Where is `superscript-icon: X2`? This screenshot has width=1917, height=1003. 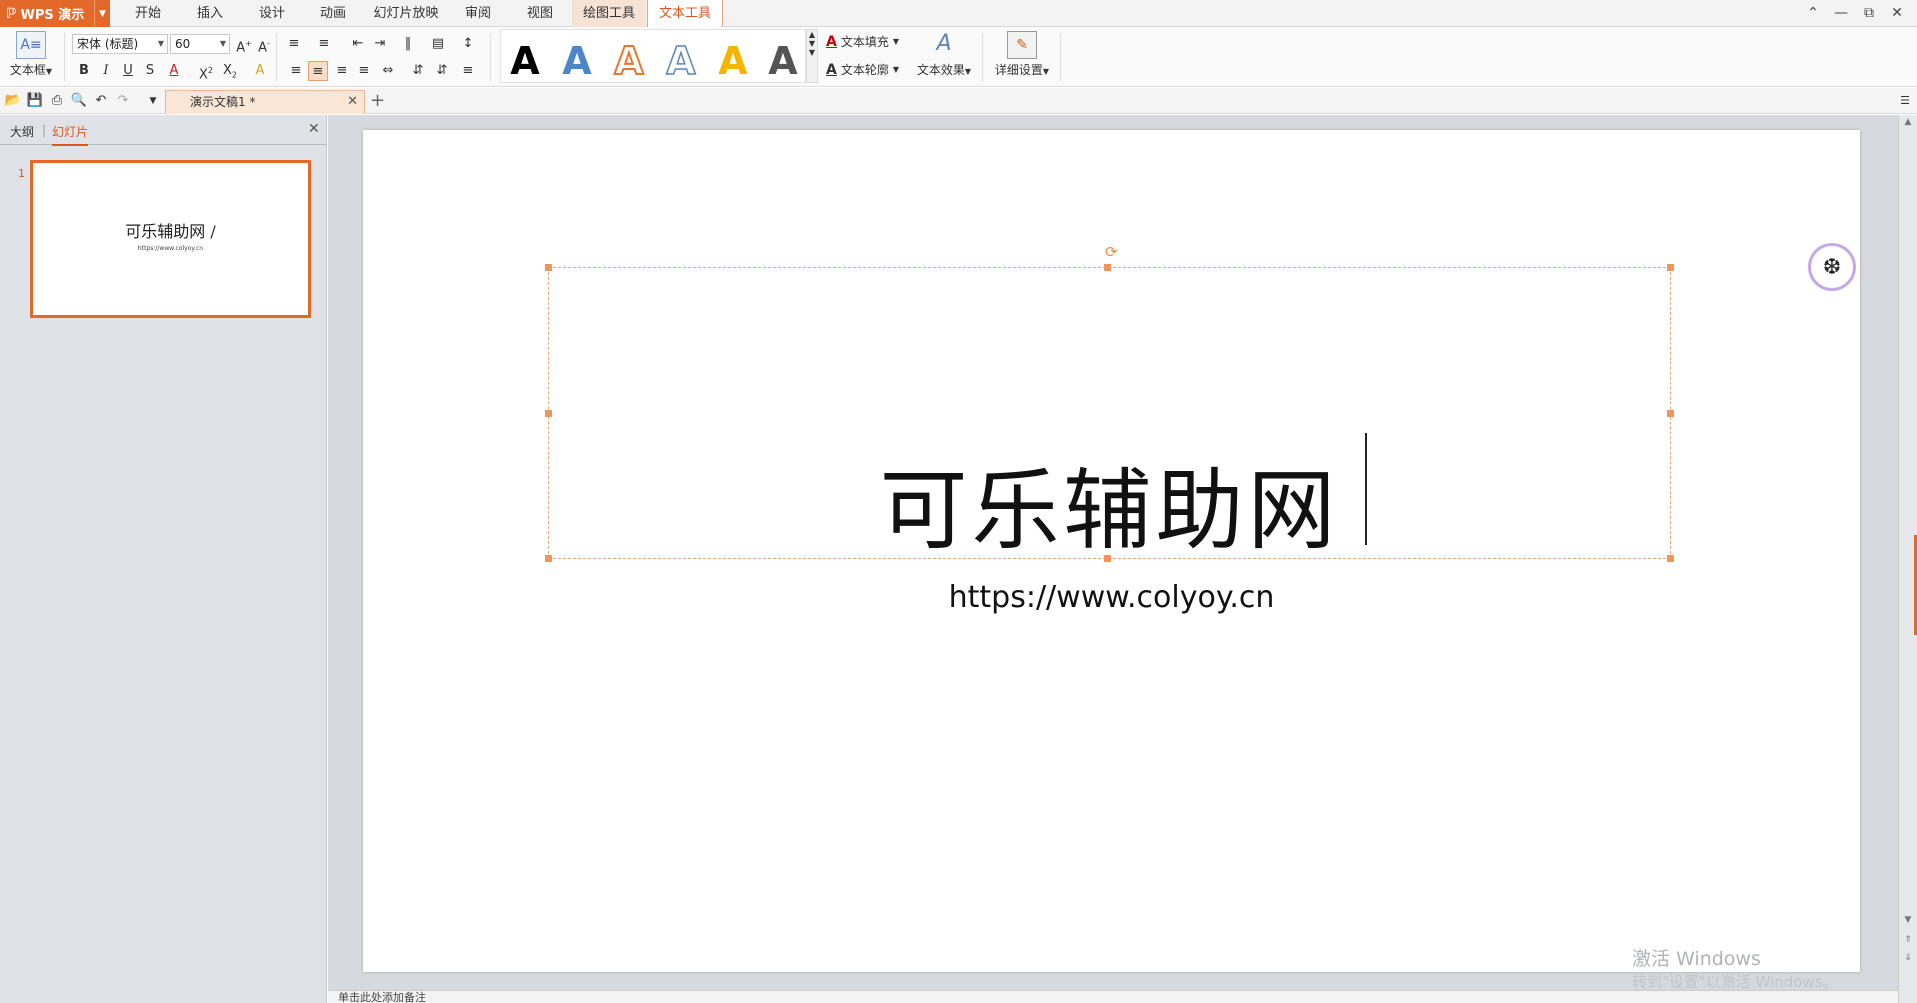 superscript-icon: X2 is located at coordinates (206, 71).